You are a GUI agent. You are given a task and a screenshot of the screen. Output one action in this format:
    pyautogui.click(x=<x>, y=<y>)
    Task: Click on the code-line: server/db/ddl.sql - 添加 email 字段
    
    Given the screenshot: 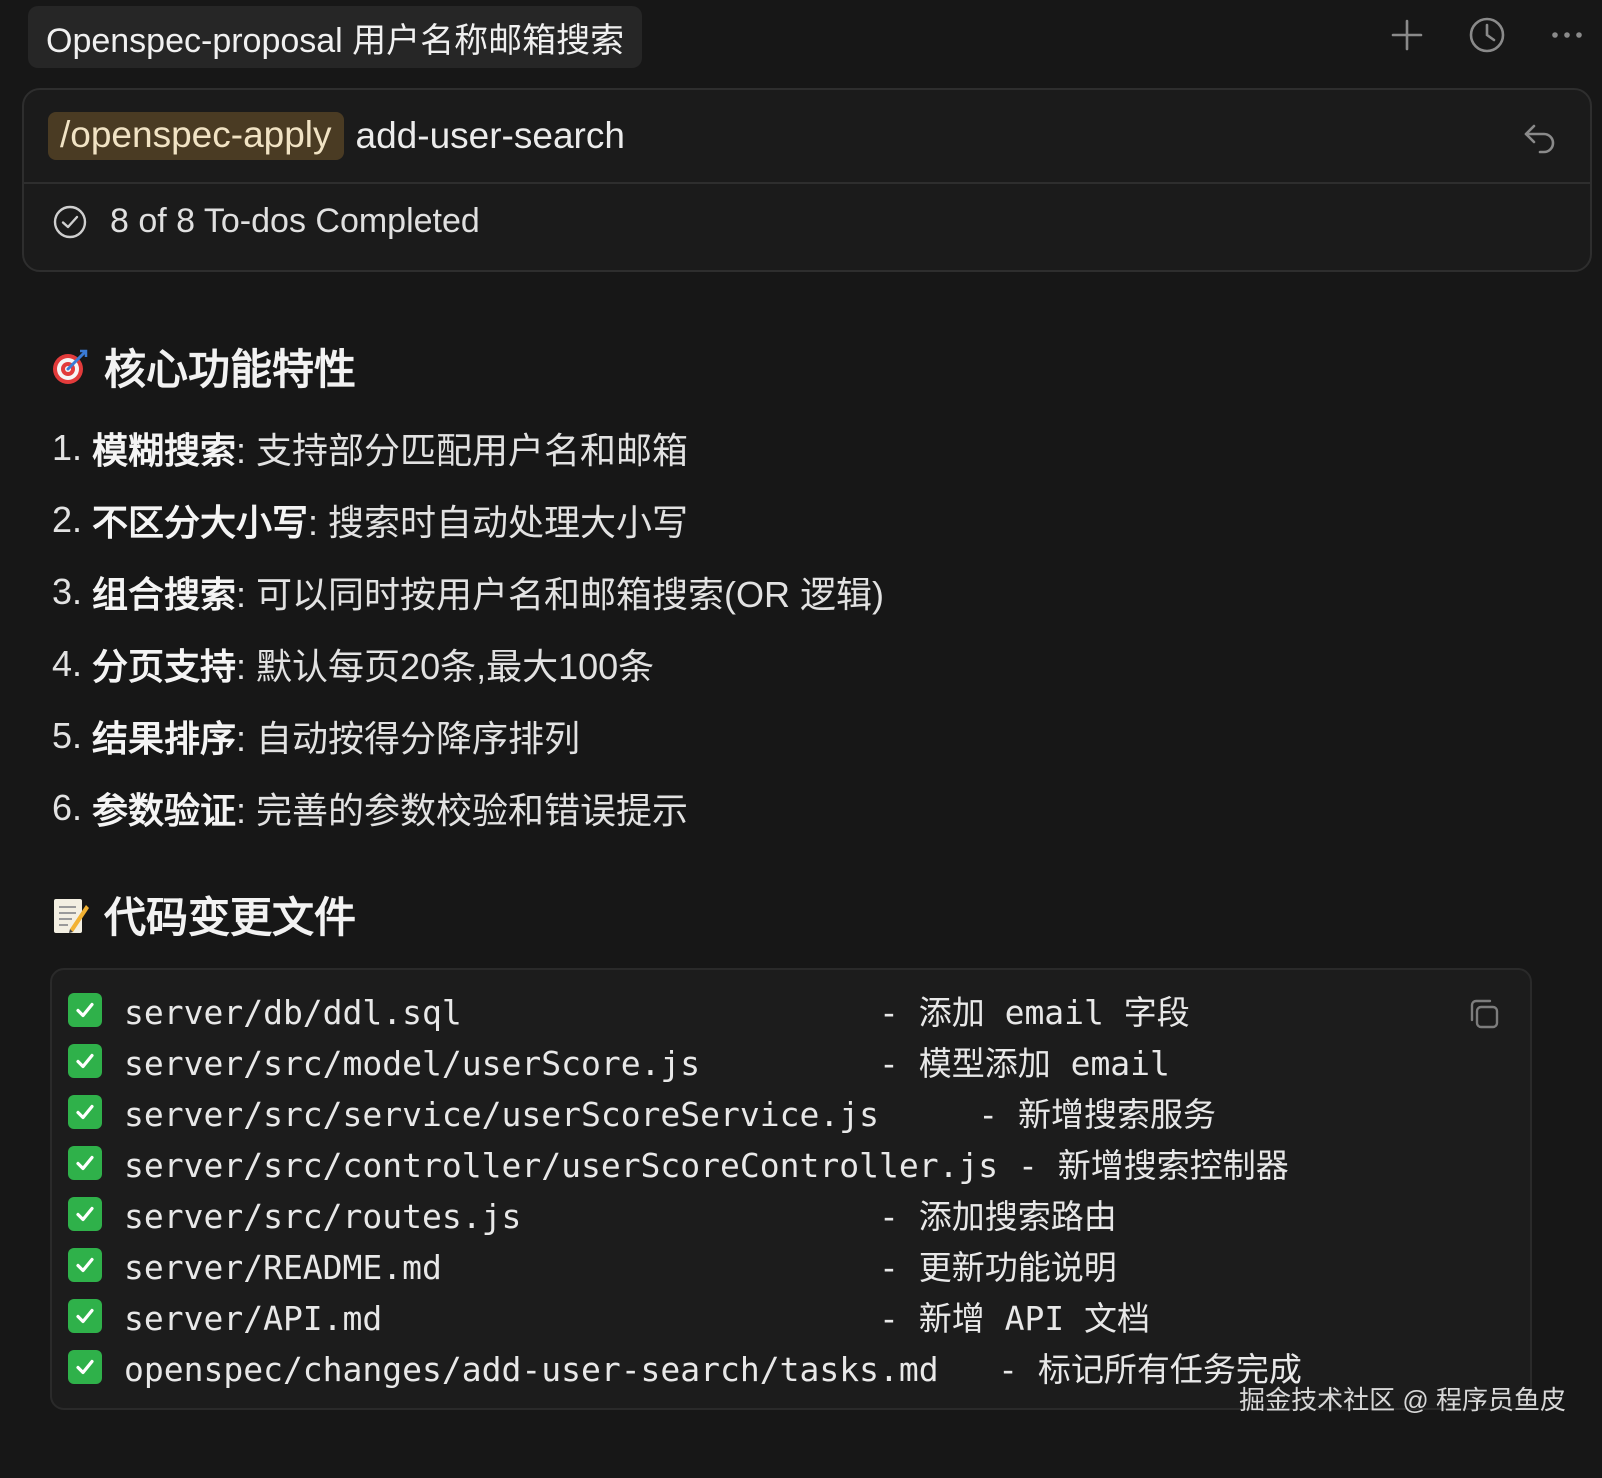 What is the action you would take?
    pyautogui.click(x=685, y=1009)
    